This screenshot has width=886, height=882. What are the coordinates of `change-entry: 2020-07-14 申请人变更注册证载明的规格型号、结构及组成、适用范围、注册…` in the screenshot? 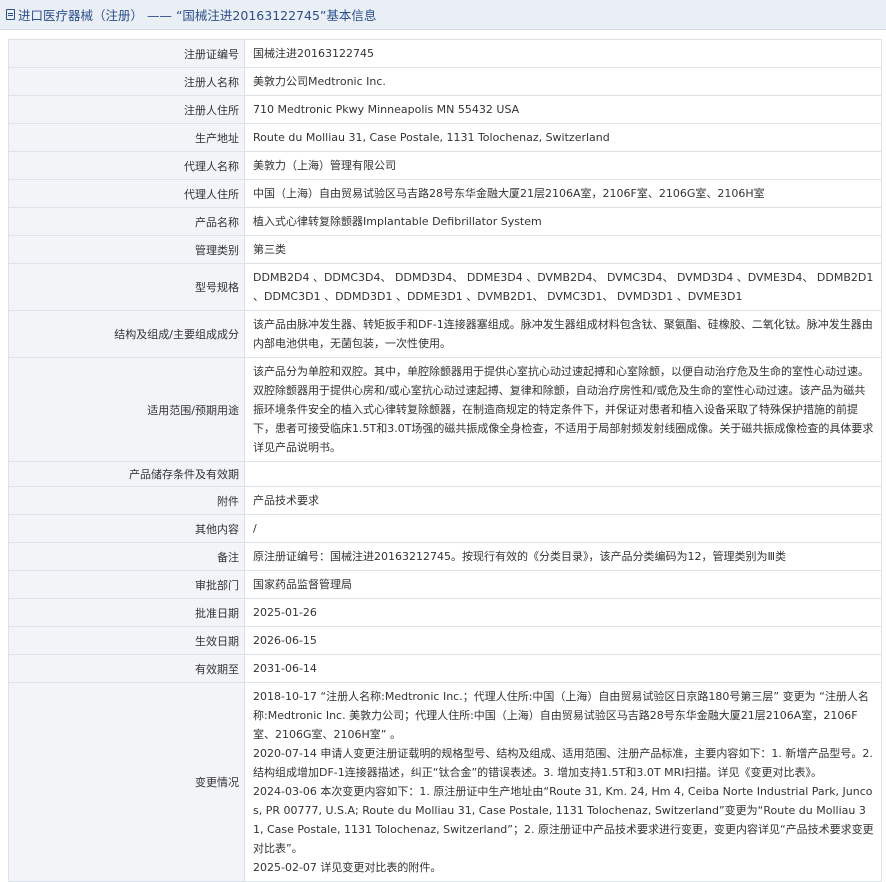 It's located at (563, 763).